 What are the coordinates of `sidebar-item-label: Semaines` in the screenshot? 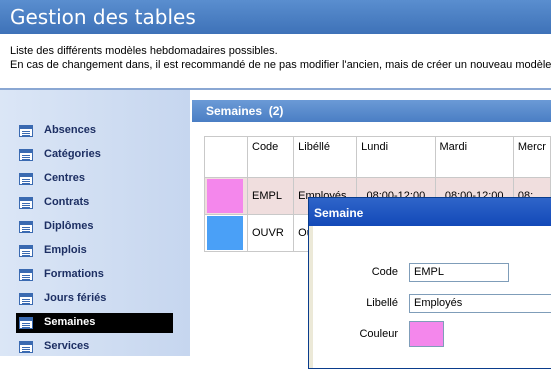 It's located at (70, 322).